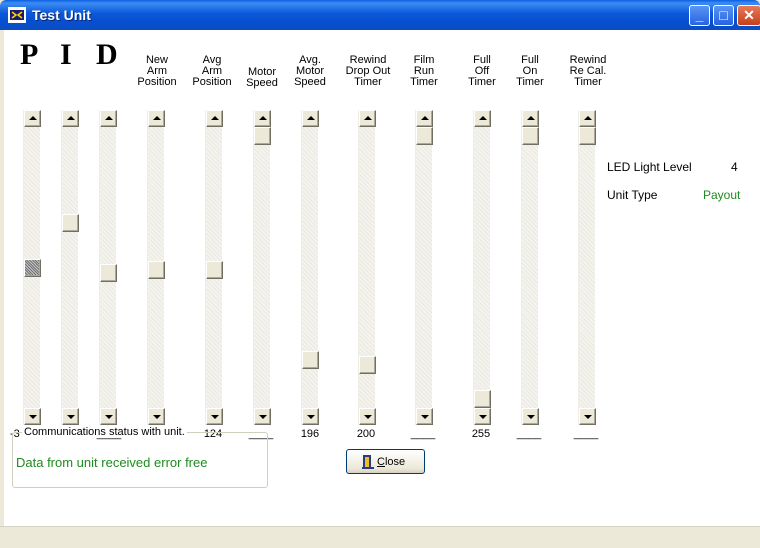  I want to click on slider-full-on-timer, so click(530, 267).